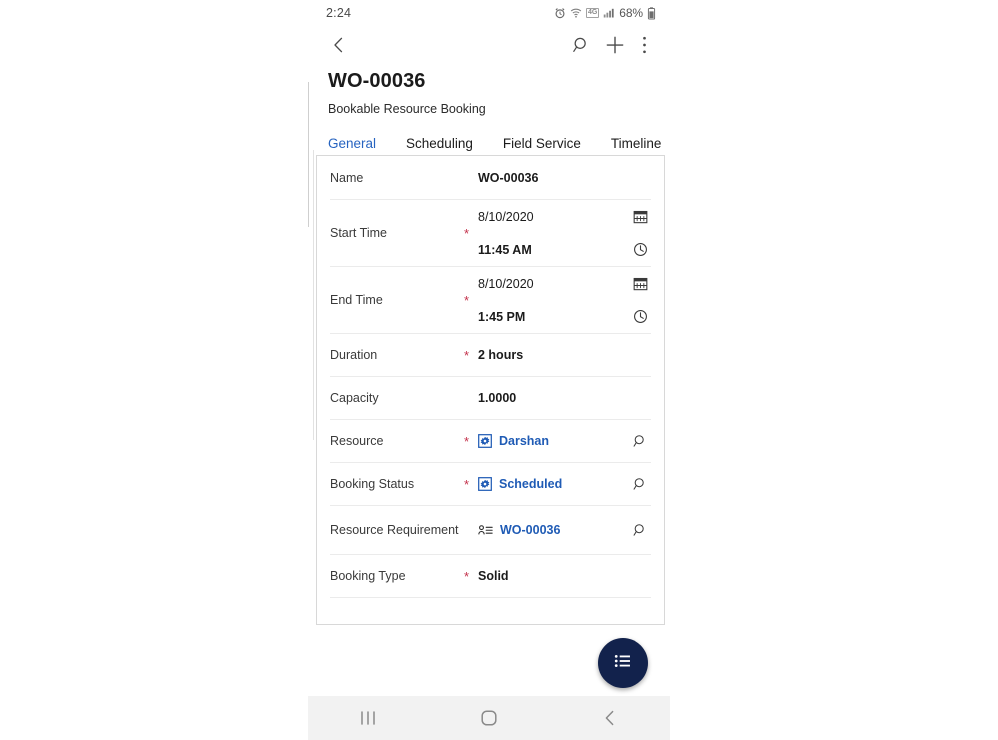 The image size is (998, 740). What do you see at coordinates (377, 81) in the screenshot?
I see `page-title: WO-00036` at bounding box center [377, 81].